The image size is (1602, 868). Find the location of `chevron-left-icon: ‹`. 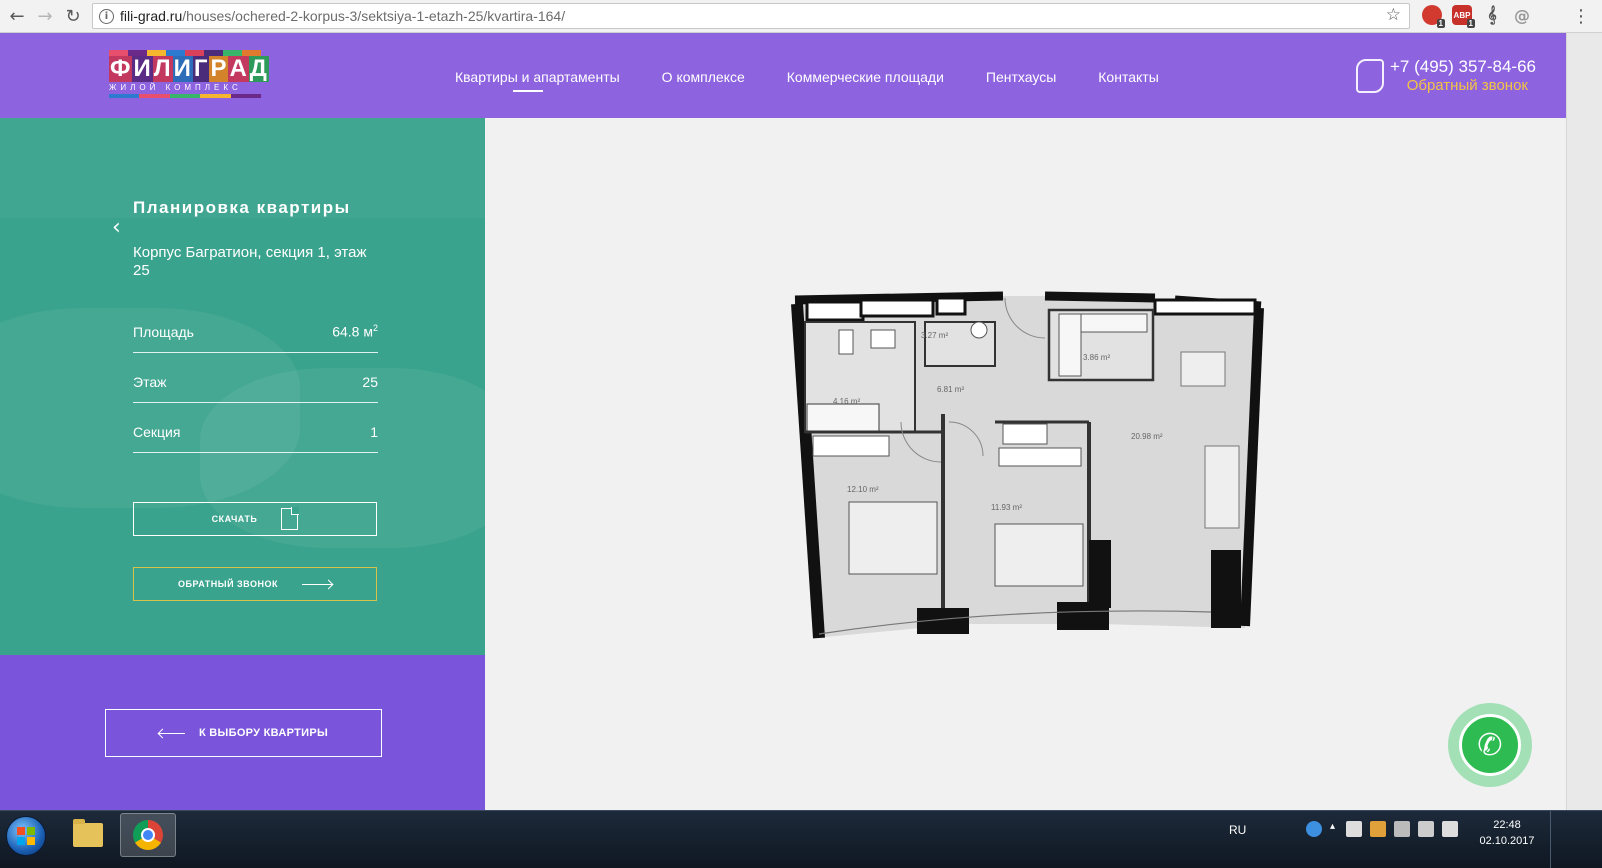

chevron-left-icon: ‹ is located at coordinates (116, 227).